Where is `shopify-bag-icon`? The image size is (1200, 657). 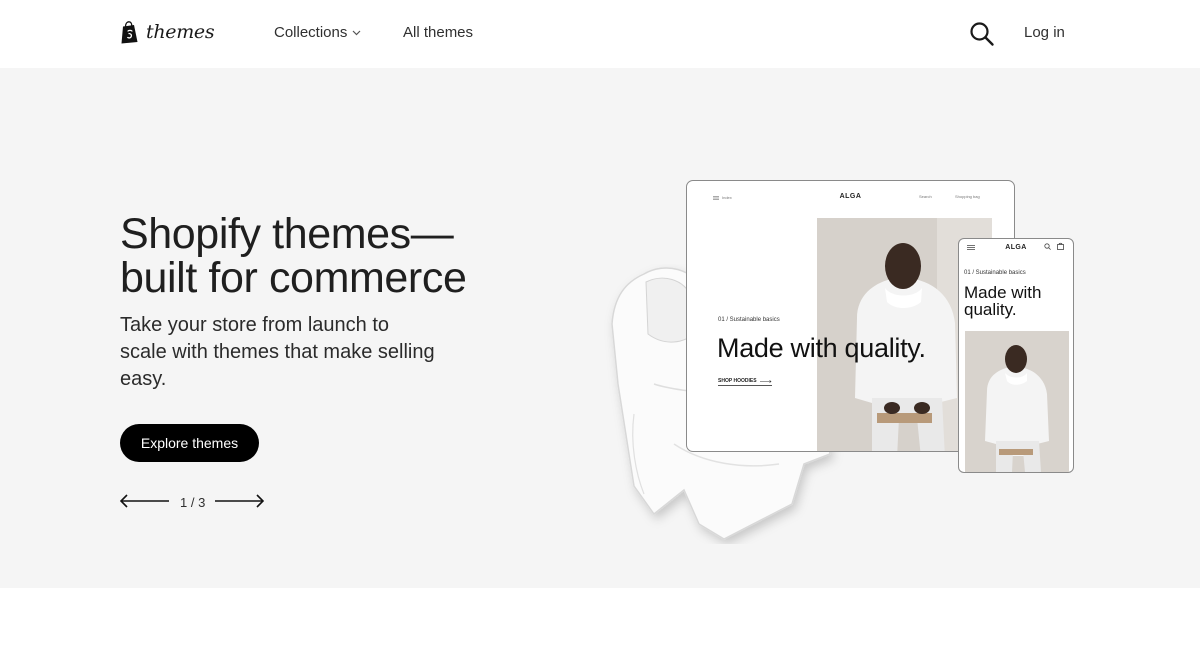
shopify-bag-icon is located at coordinates (129, 31).